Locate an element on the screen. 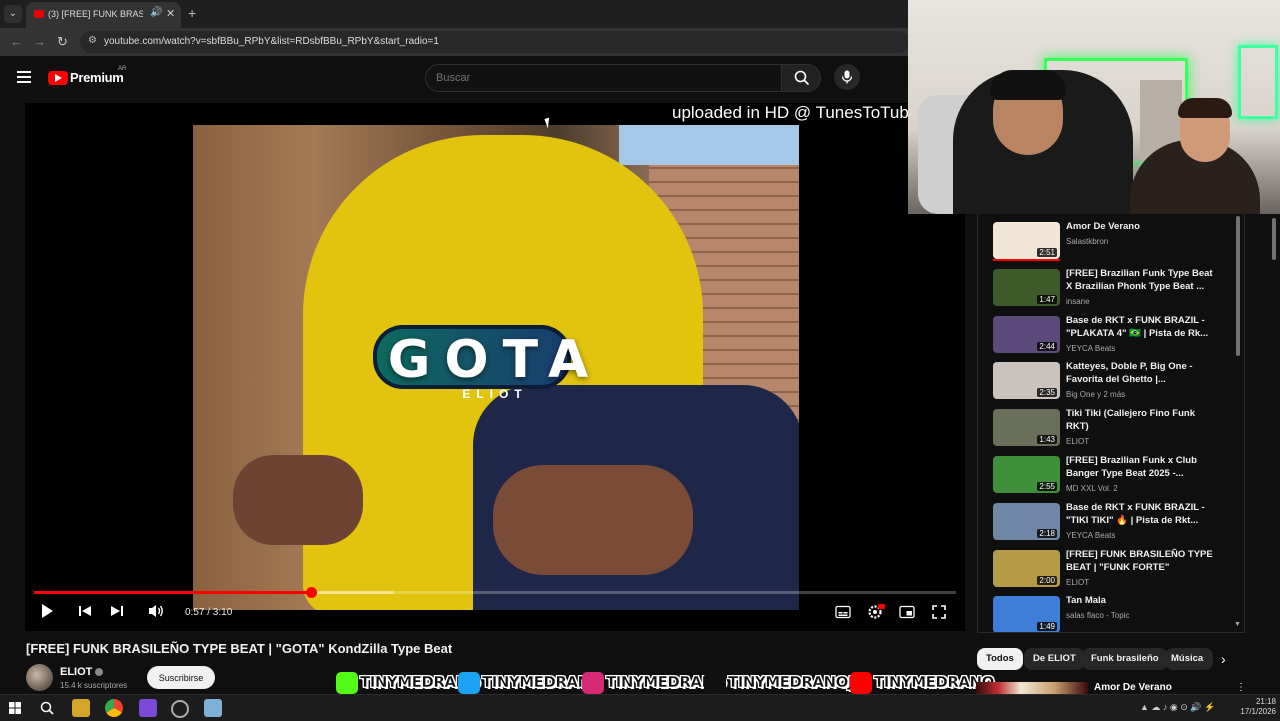 The image size is (1280, 721). chrome-icon is located at coordinates (114, 708).